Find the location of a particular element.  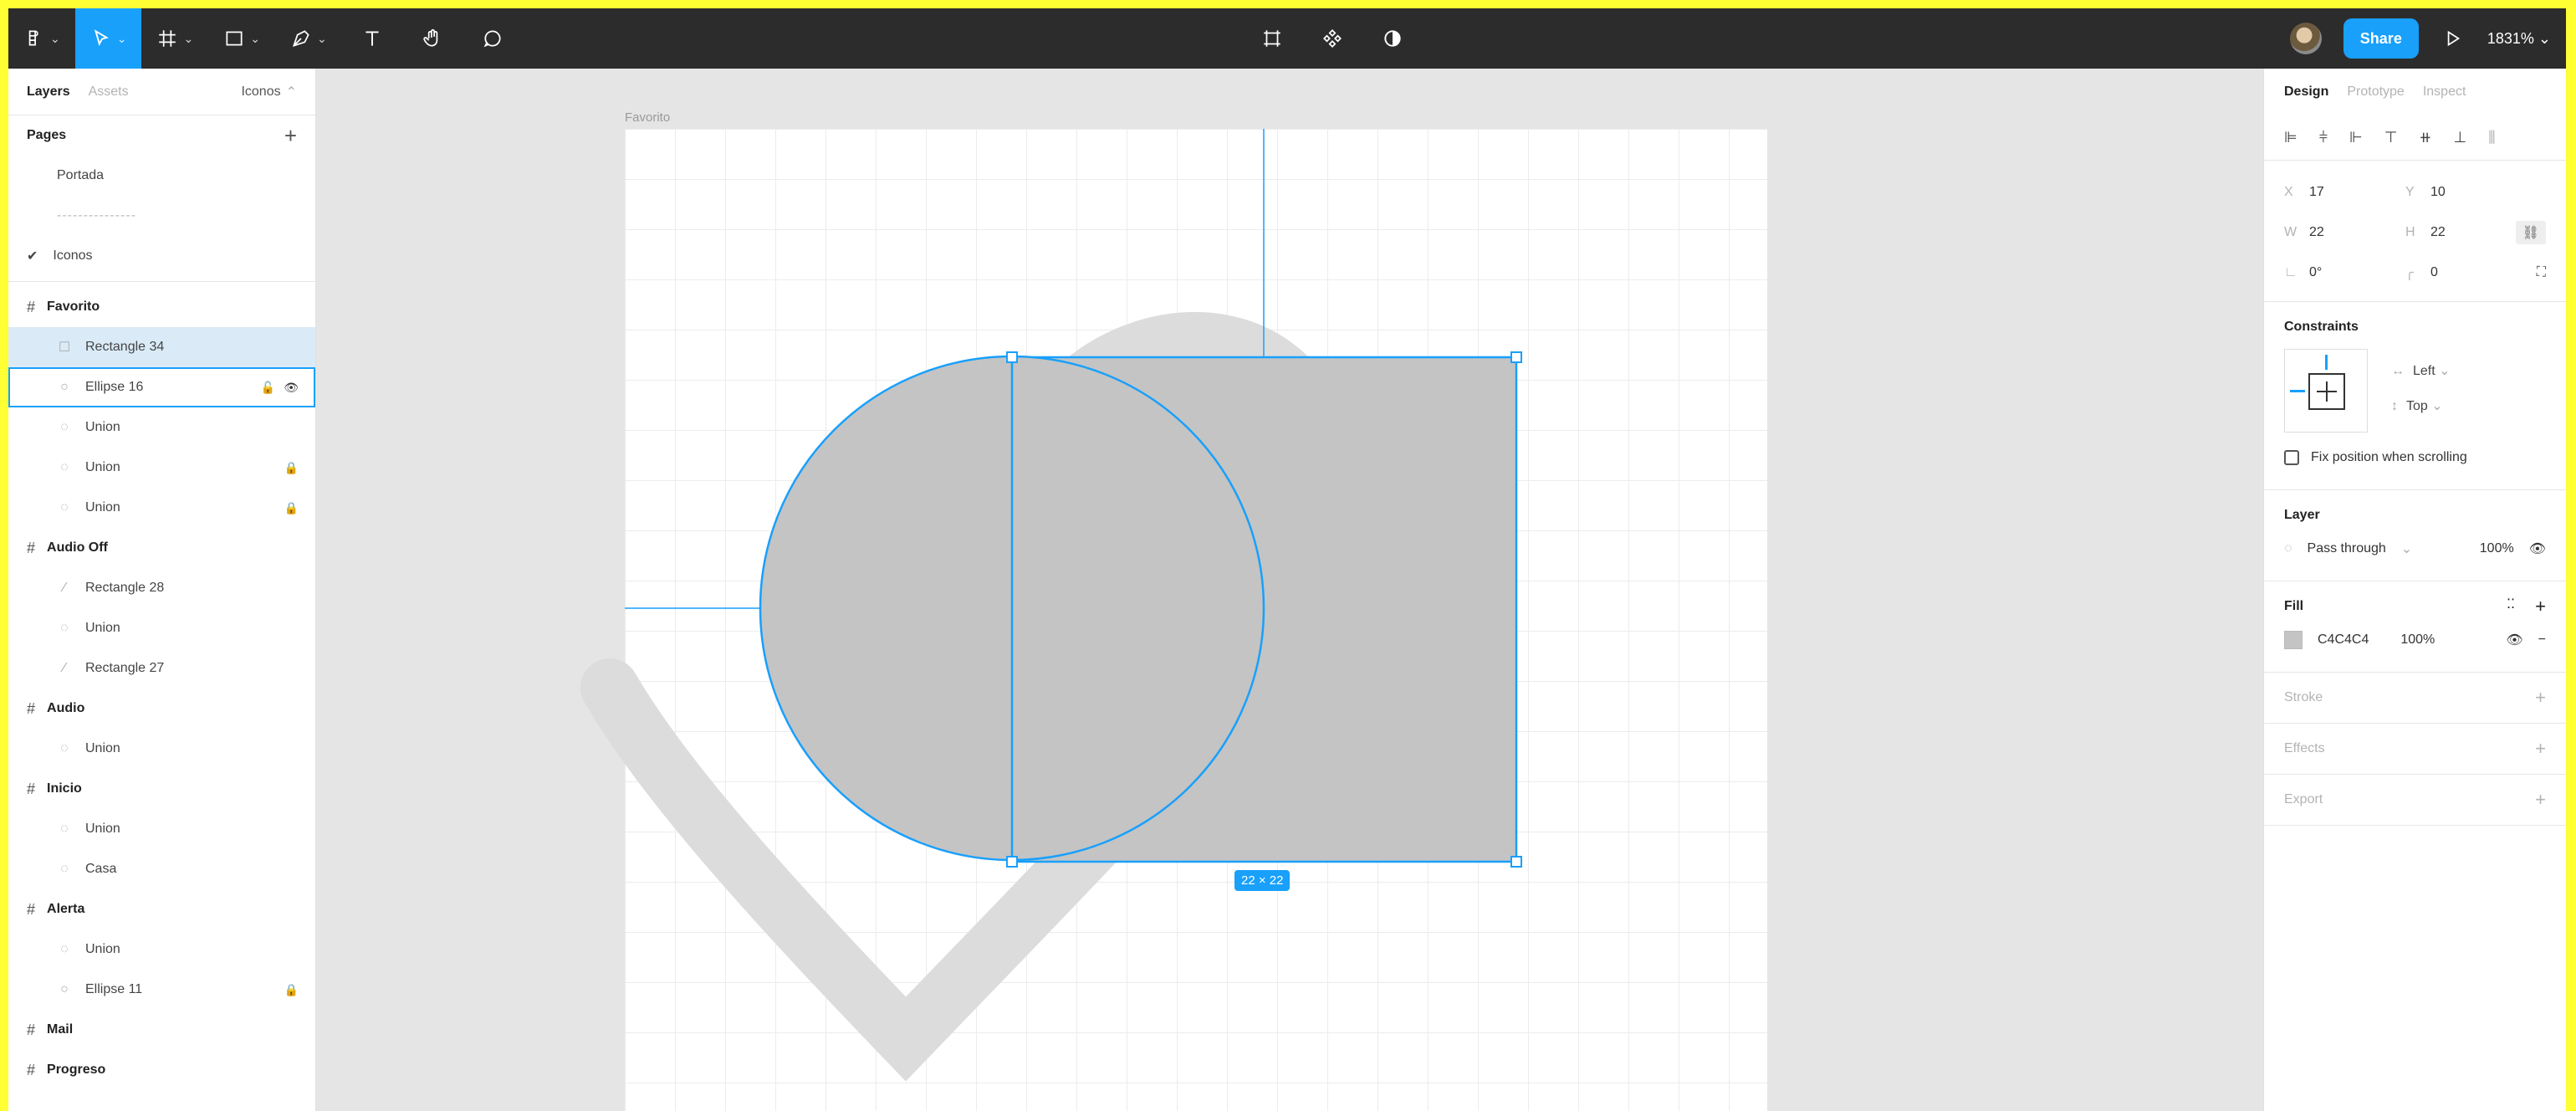

mask-button is located at coordinates (1392, 38).